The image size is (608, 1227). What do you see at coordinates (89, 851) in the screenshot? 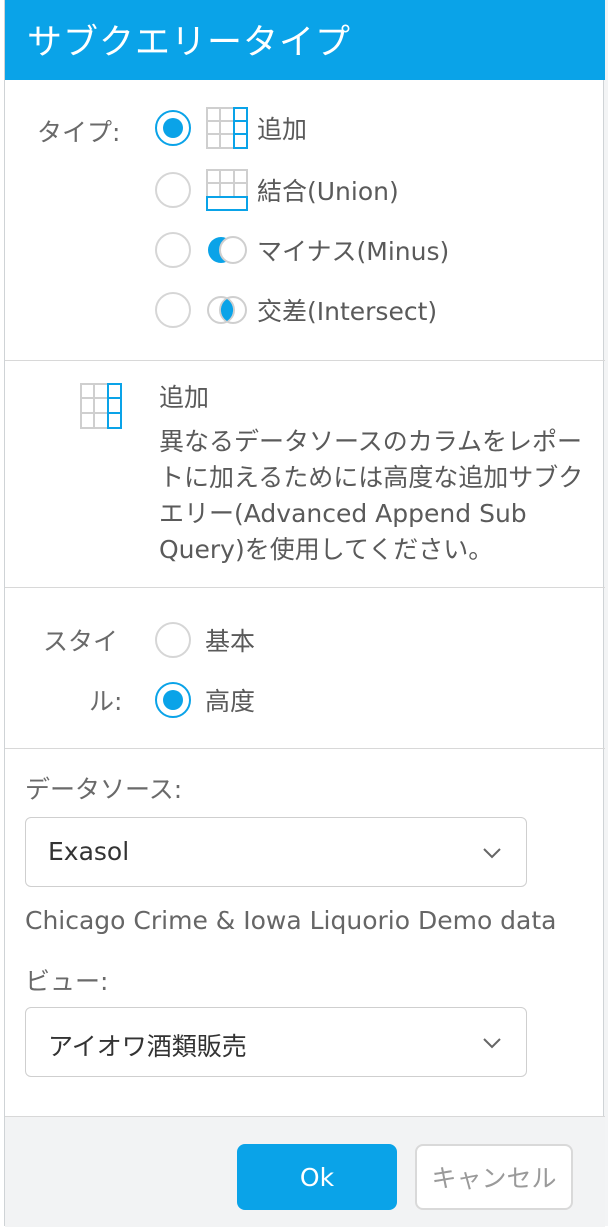
I see `datasource-value: Exasol` at bounding box center [89, 851].